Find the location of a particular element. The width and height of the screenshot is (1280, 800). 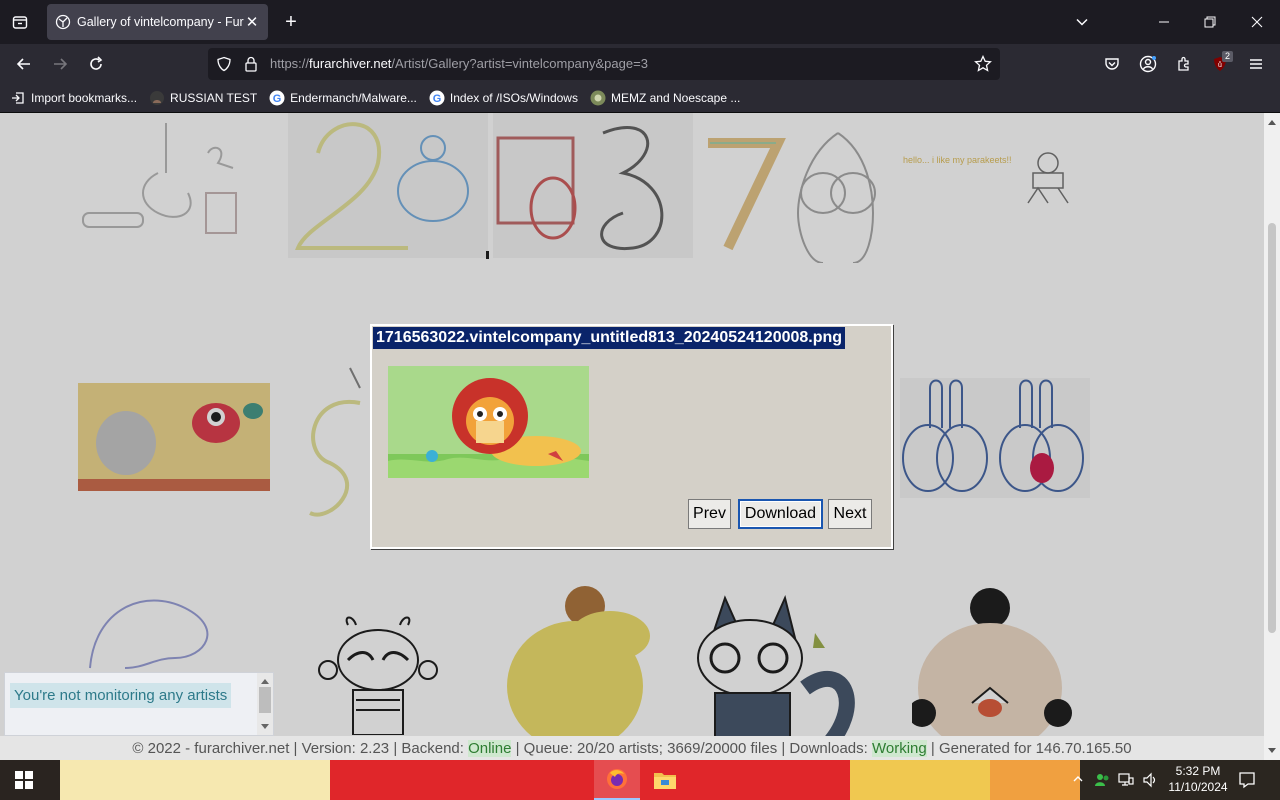

people-icon is located at coordinates (1103, 782).